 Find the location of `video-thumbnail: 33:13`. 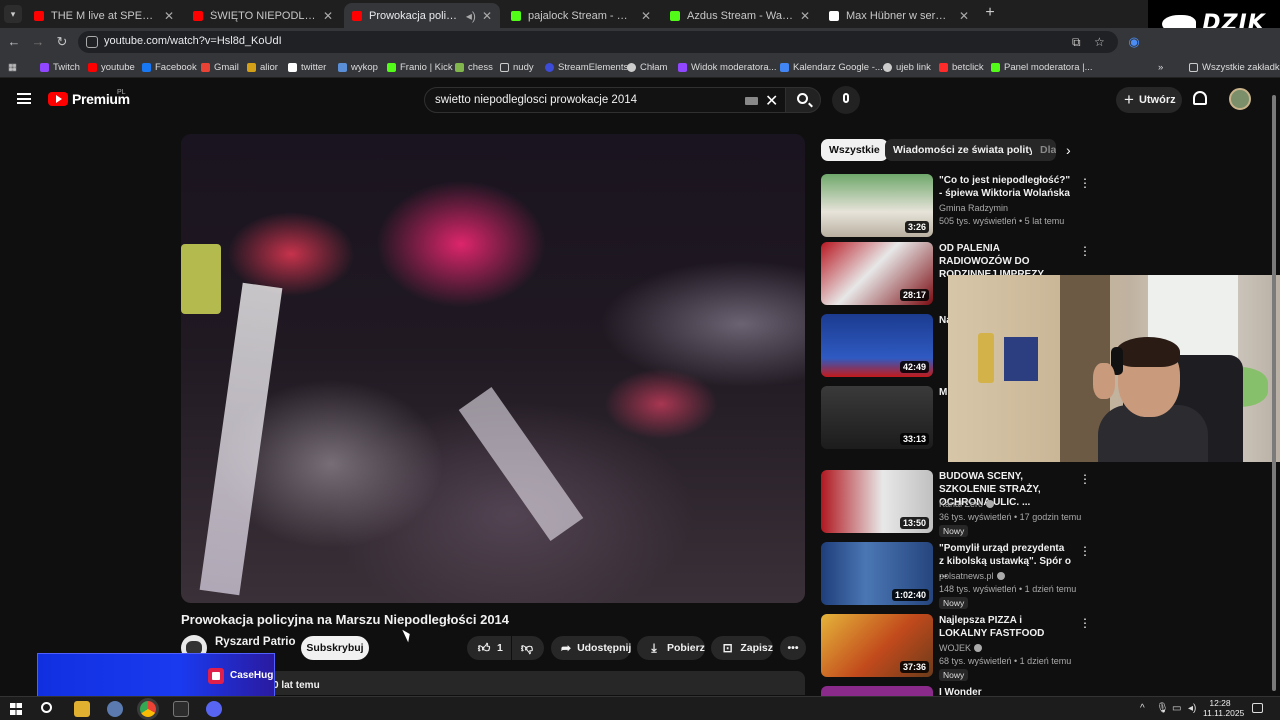

video-thumbnail: 33:13 is located at coordinates (877, 417).